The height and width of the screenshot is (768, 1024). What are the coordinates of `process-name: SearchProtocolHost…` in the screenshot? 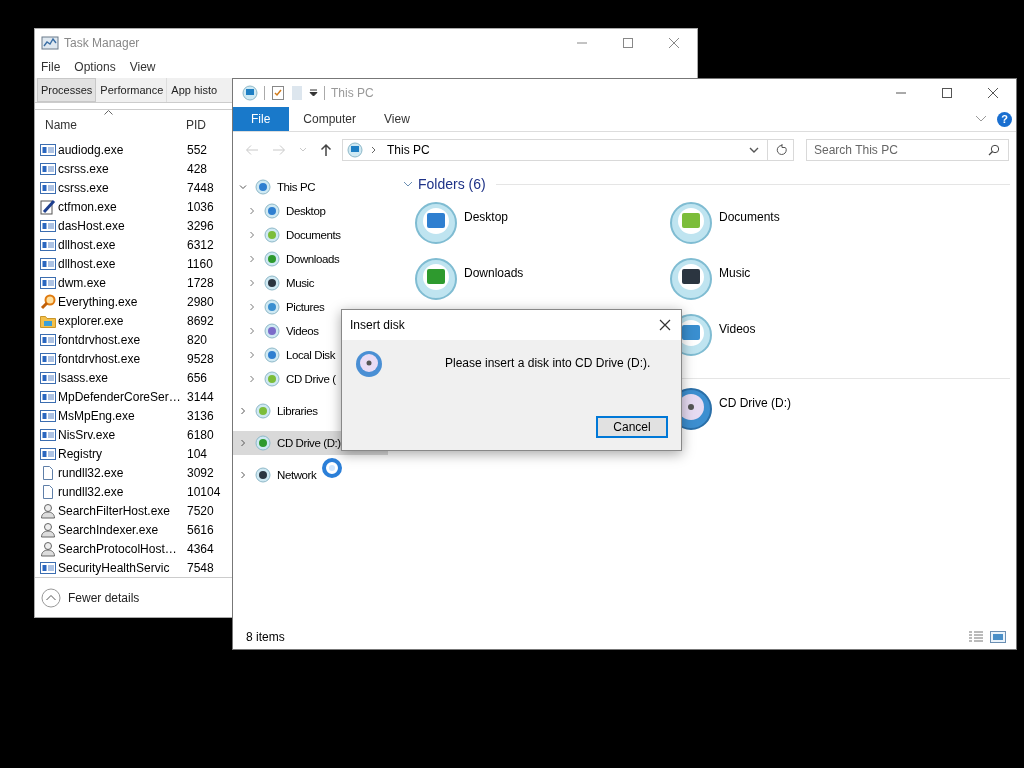 It's located at (118, 548).